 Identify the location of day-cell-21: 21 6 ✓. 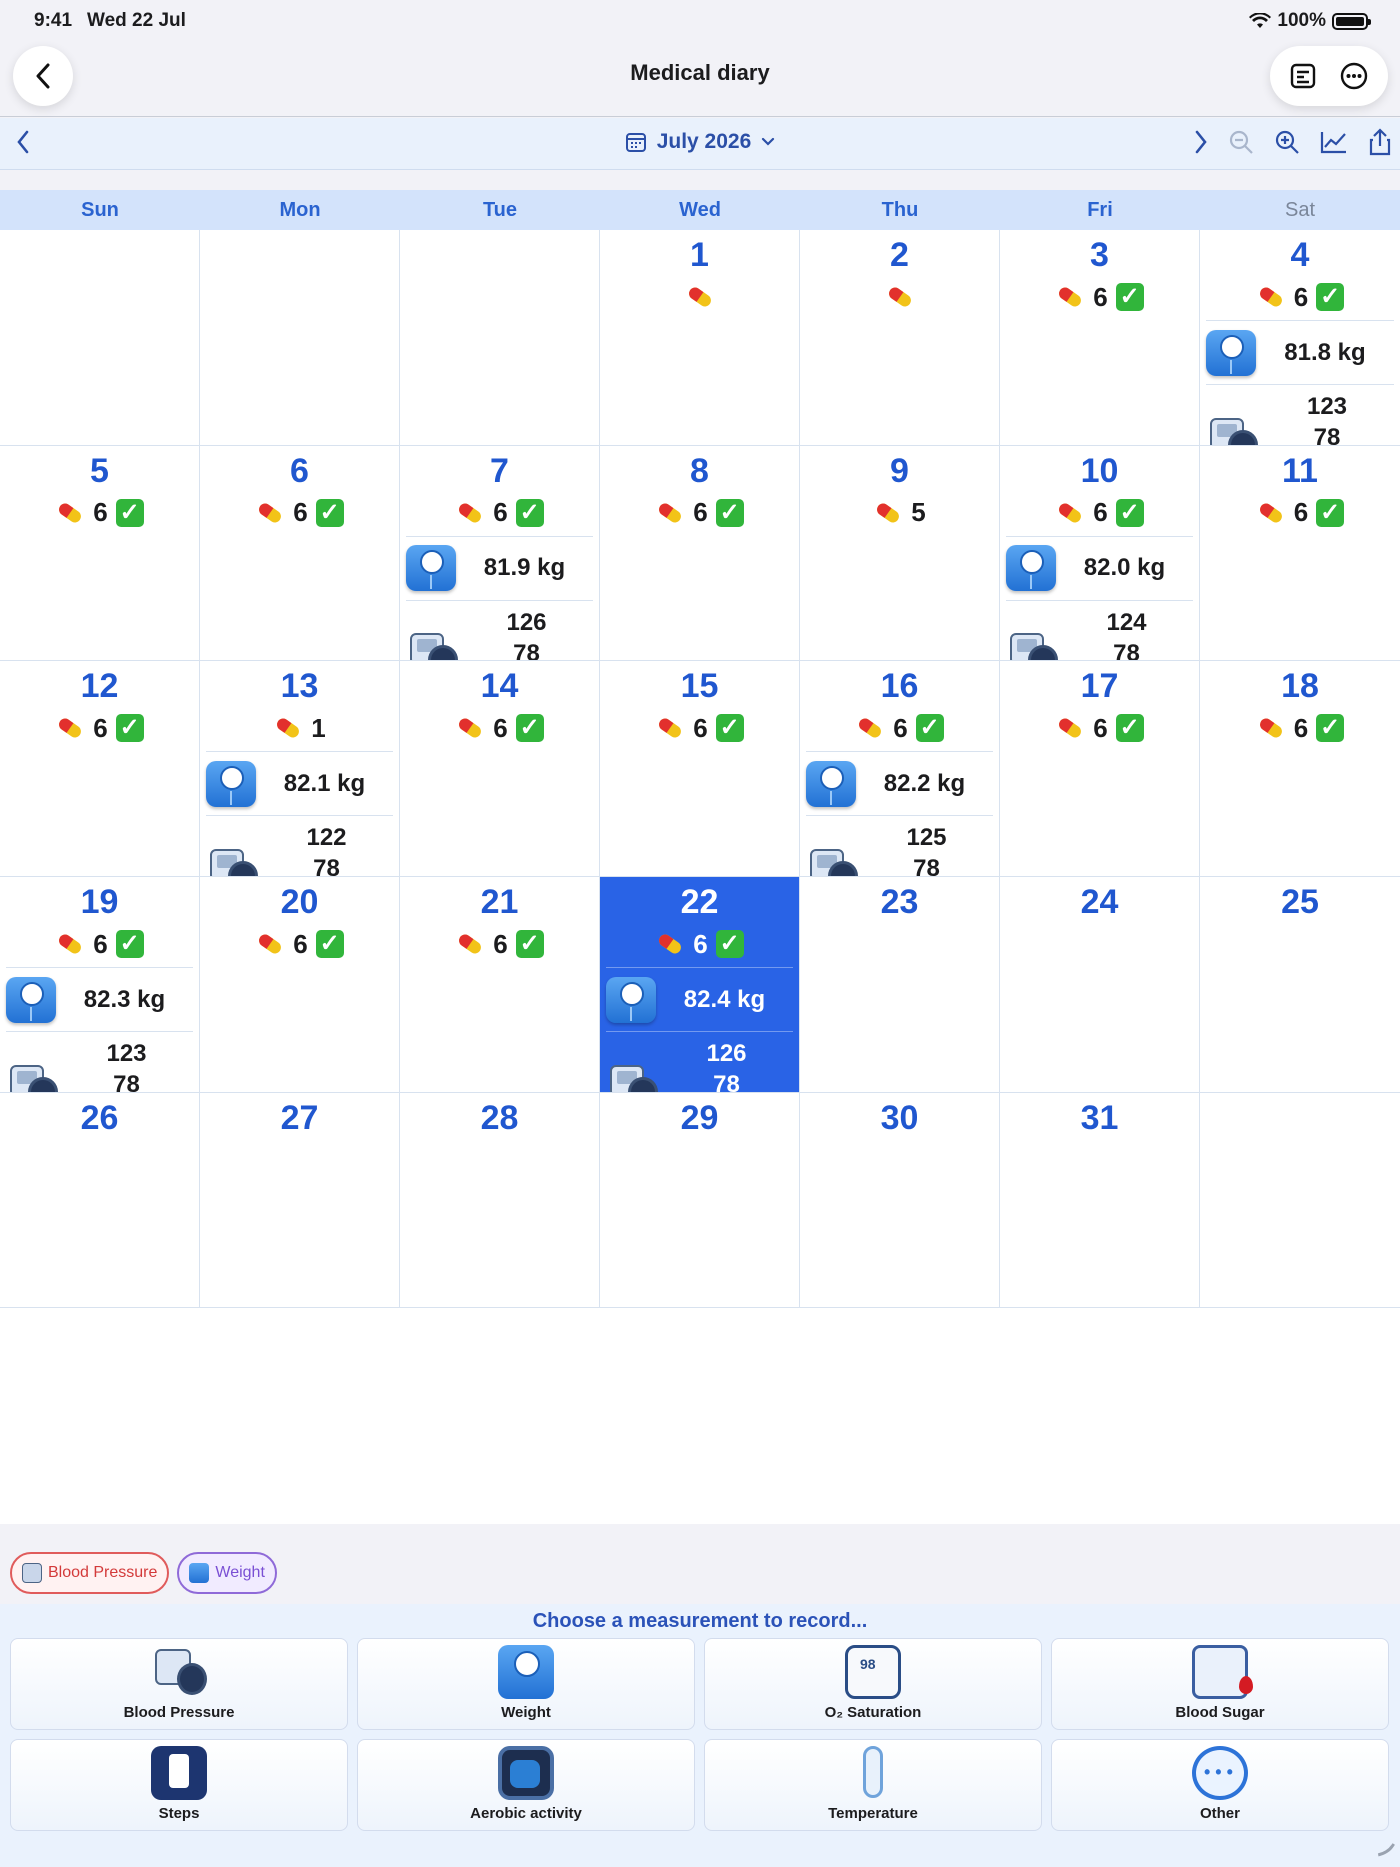
(500, 985).